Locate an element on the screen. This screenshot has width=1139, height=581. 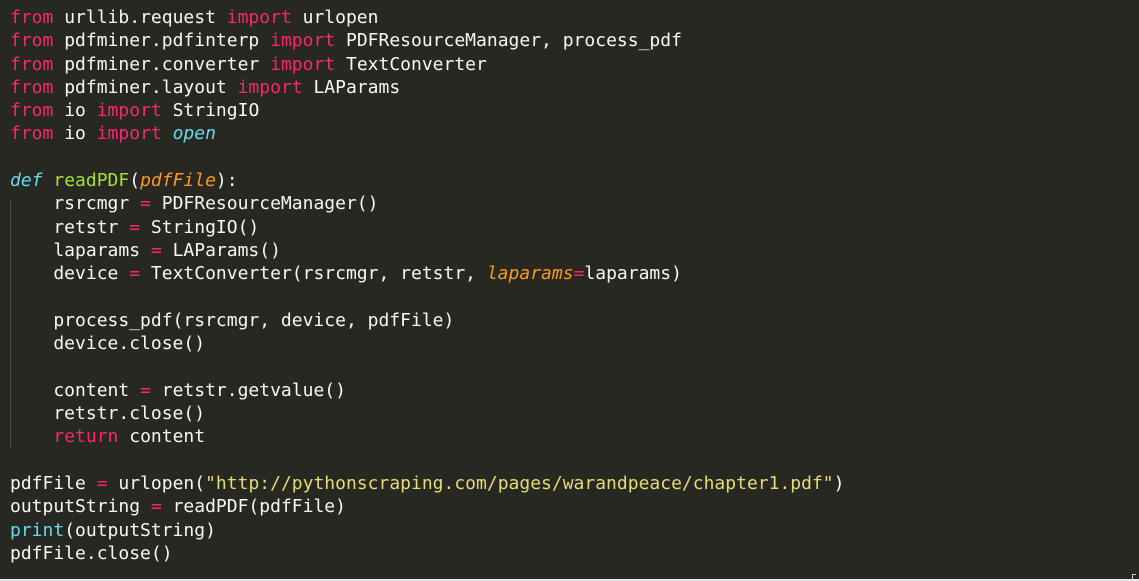
code-token: LAParams() is located at coordinates (221, 250).